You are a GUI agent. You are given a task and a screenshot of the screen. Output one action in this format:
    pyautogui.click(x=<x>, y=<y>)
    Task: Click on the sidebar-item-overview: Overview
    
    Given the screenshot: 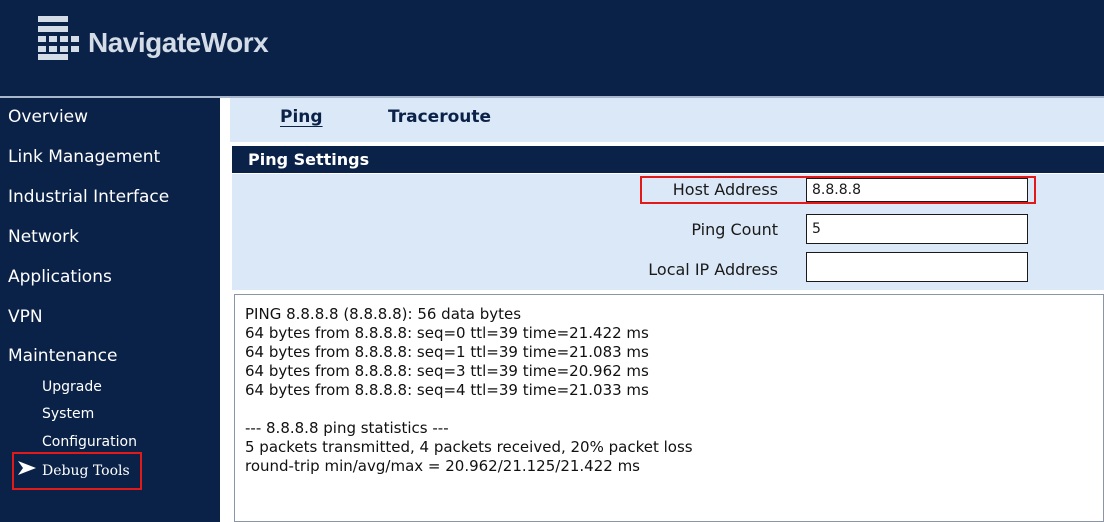 What is the action you would take?
    pyautogui.click(x=48, y=117)
    